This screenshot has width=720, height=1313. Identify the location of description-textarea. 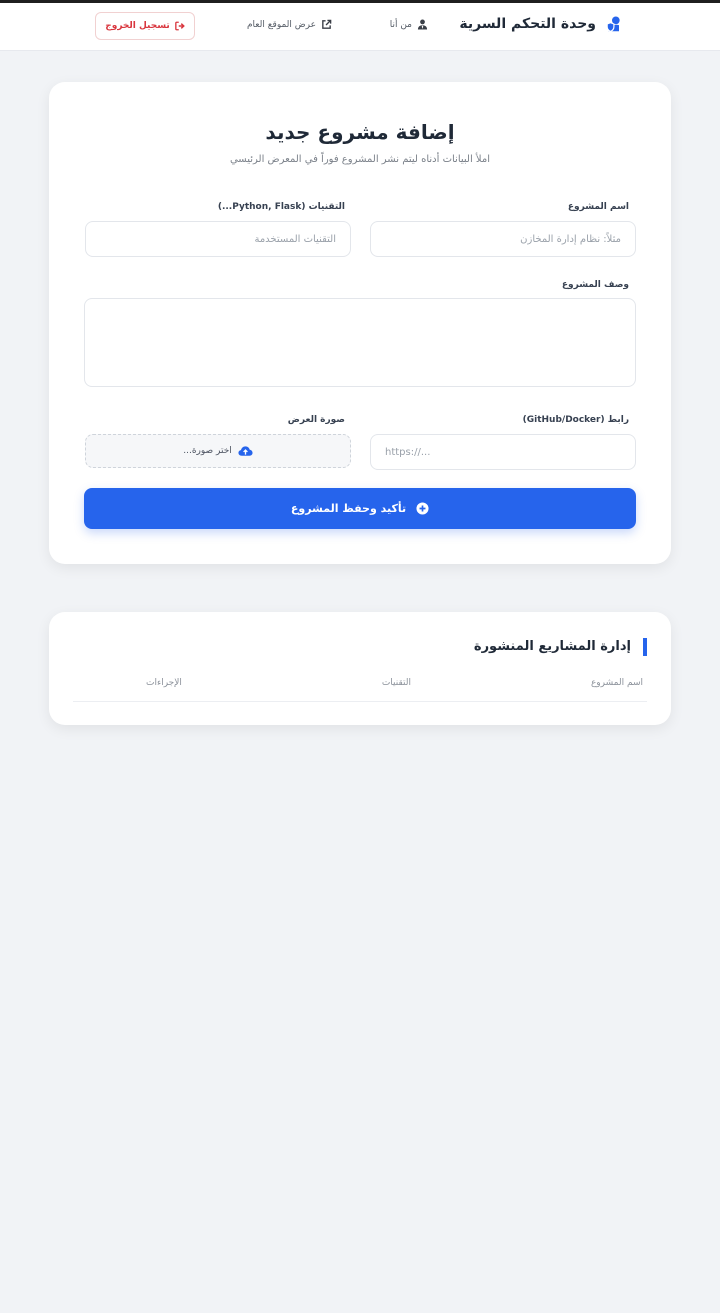
(360, 342).